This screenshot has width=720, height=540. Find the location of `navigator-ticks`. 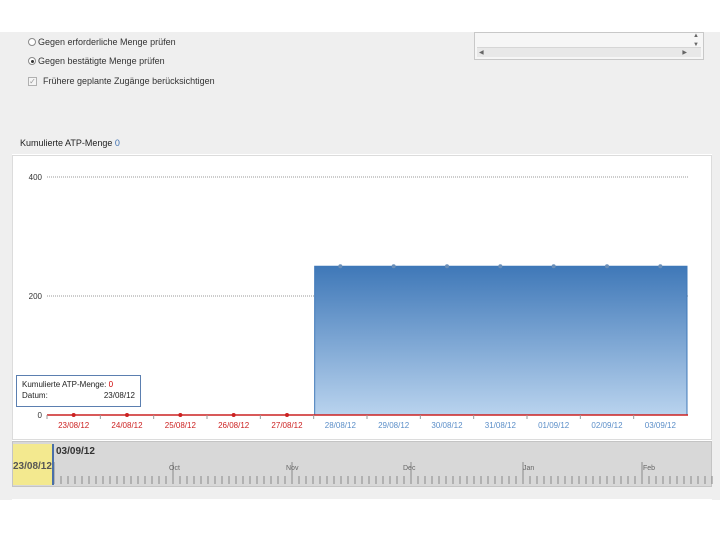

navigator-ticks is located at coordinates (383, 473).